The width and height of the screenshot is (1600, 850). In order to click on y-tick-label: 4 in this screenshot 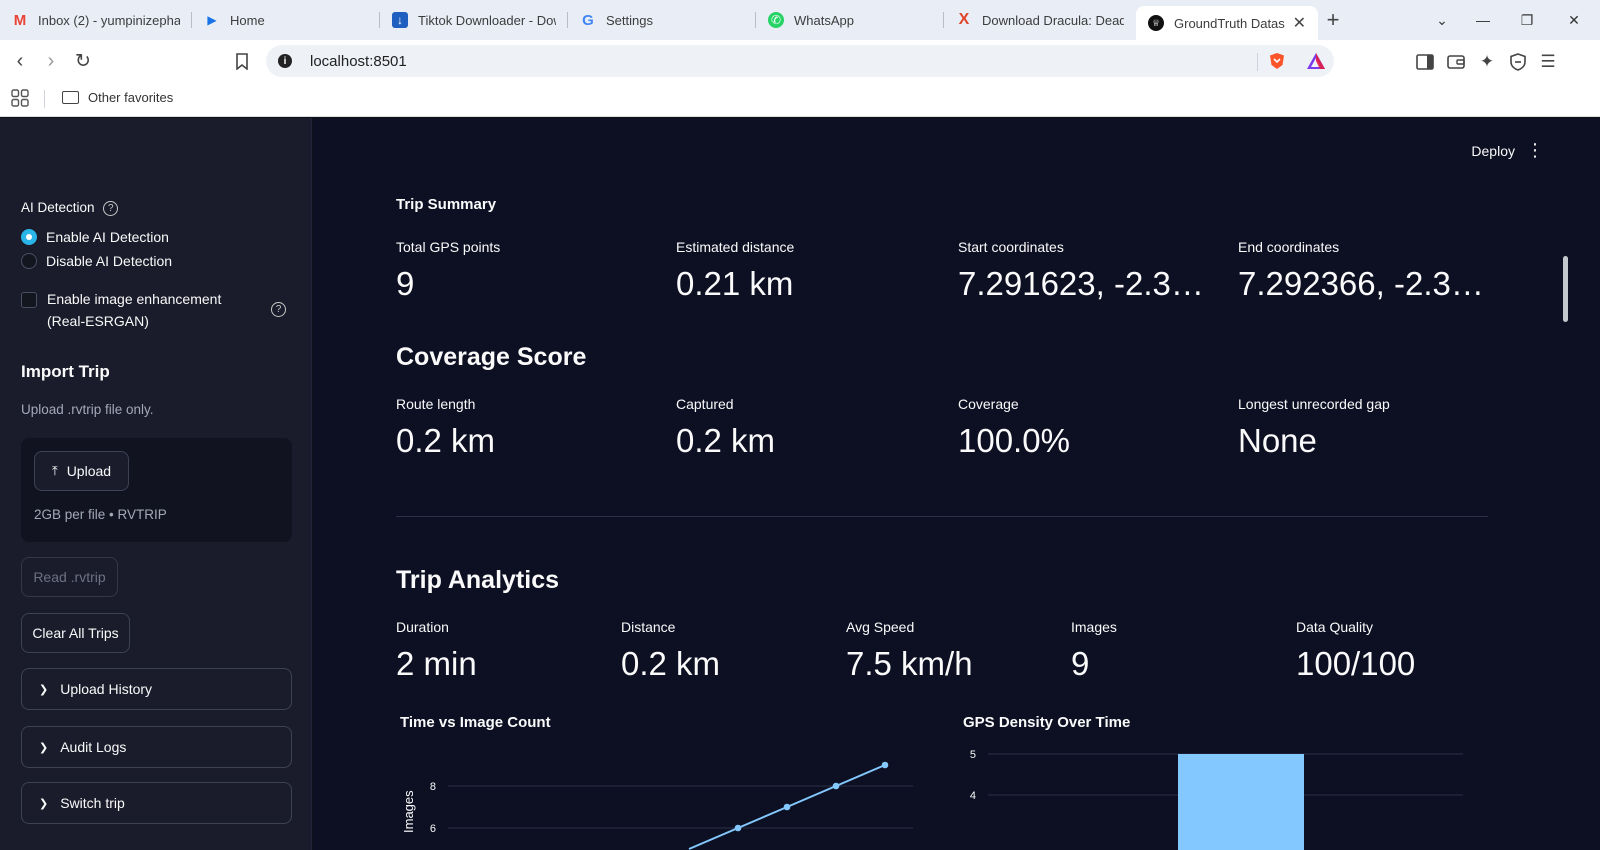, I will do `click(973, 796)`.